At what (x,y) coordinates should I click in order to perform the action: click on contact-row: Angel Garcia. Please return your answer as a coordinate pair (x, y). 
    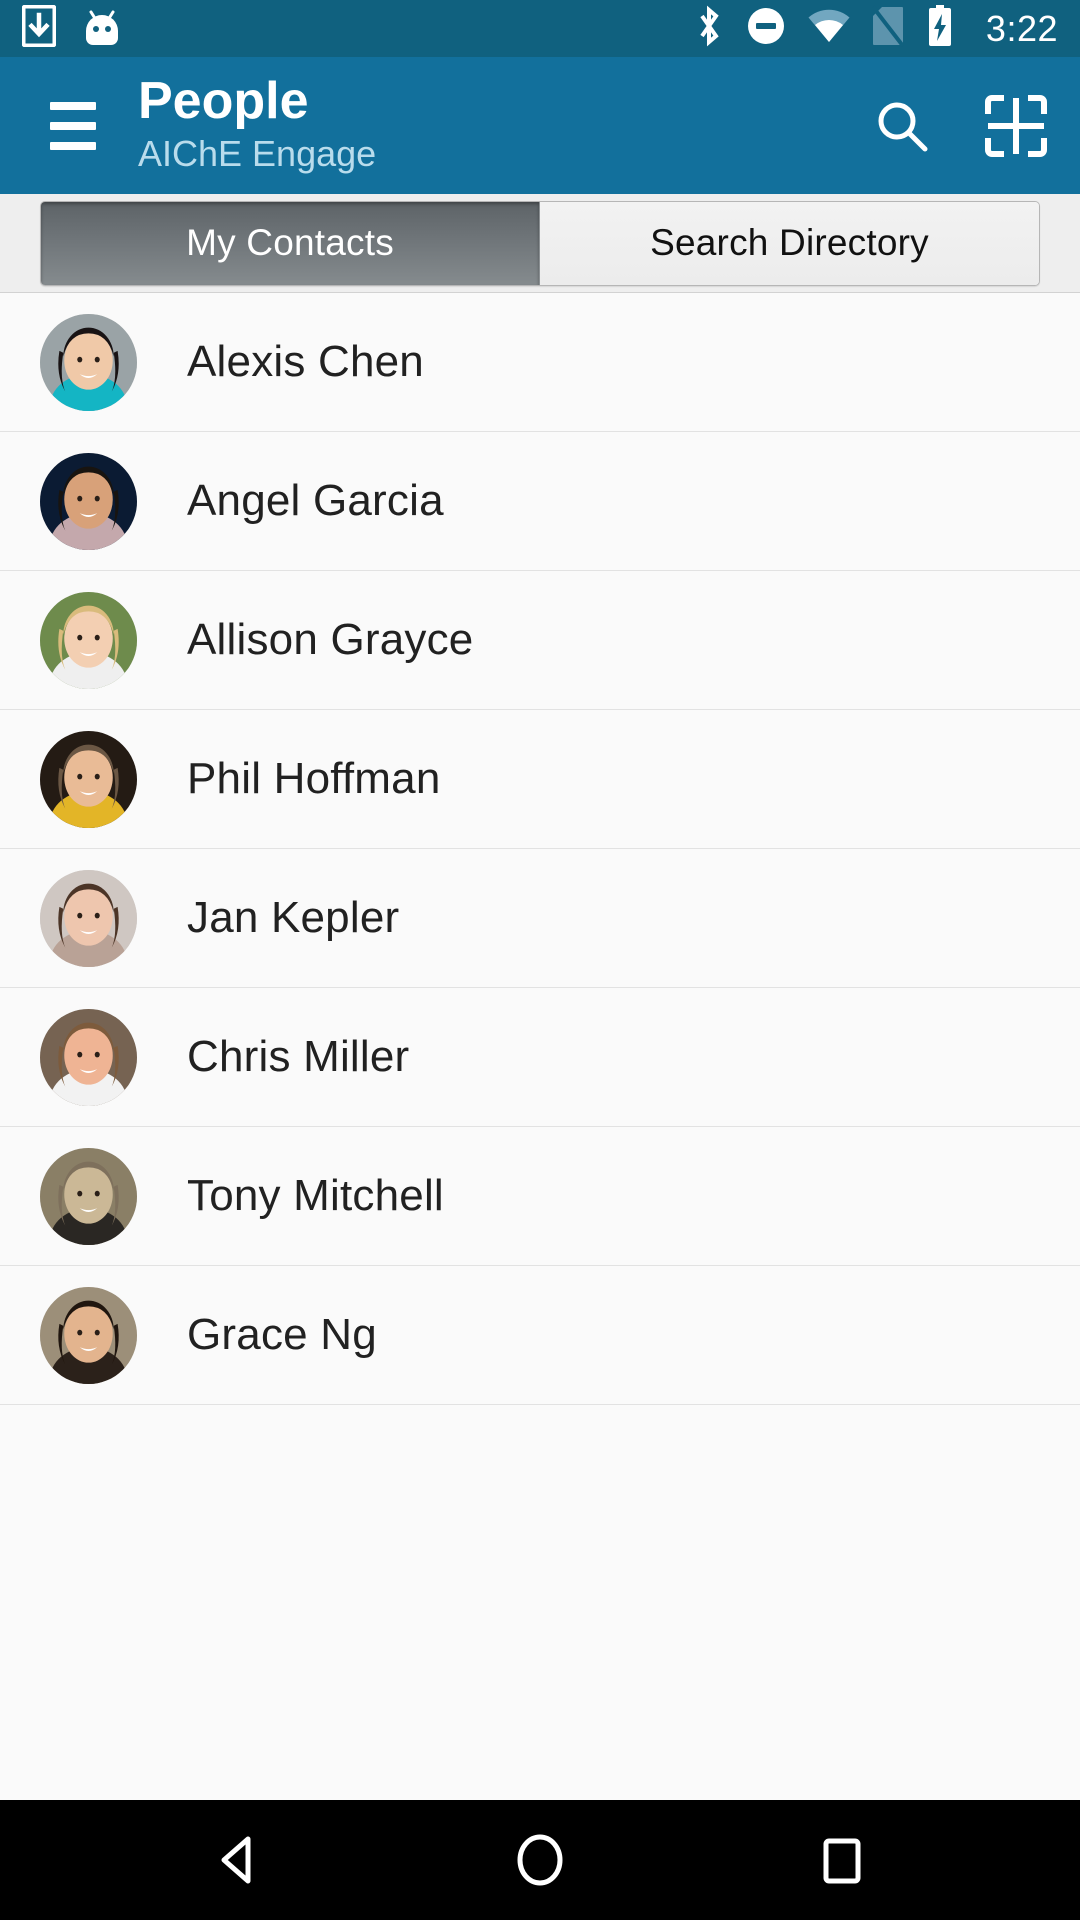
    Looking at the image, I should click on (540, 501).